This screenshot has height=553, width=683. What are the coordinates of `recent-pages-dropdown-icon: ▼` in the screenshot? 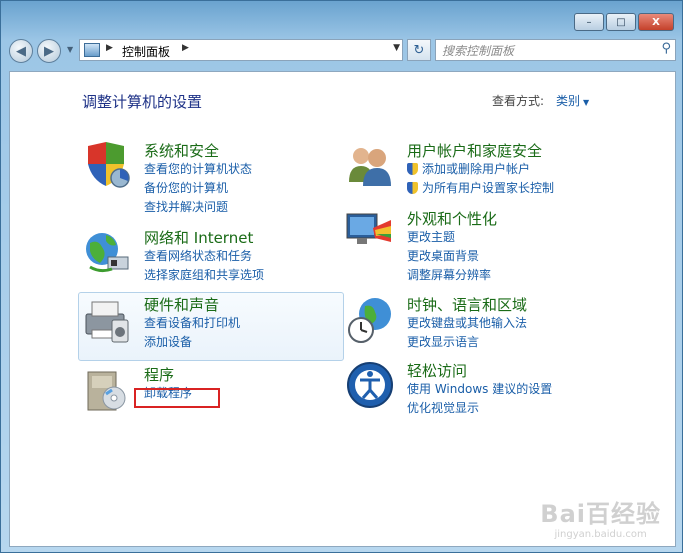 It's located at (70, 49).